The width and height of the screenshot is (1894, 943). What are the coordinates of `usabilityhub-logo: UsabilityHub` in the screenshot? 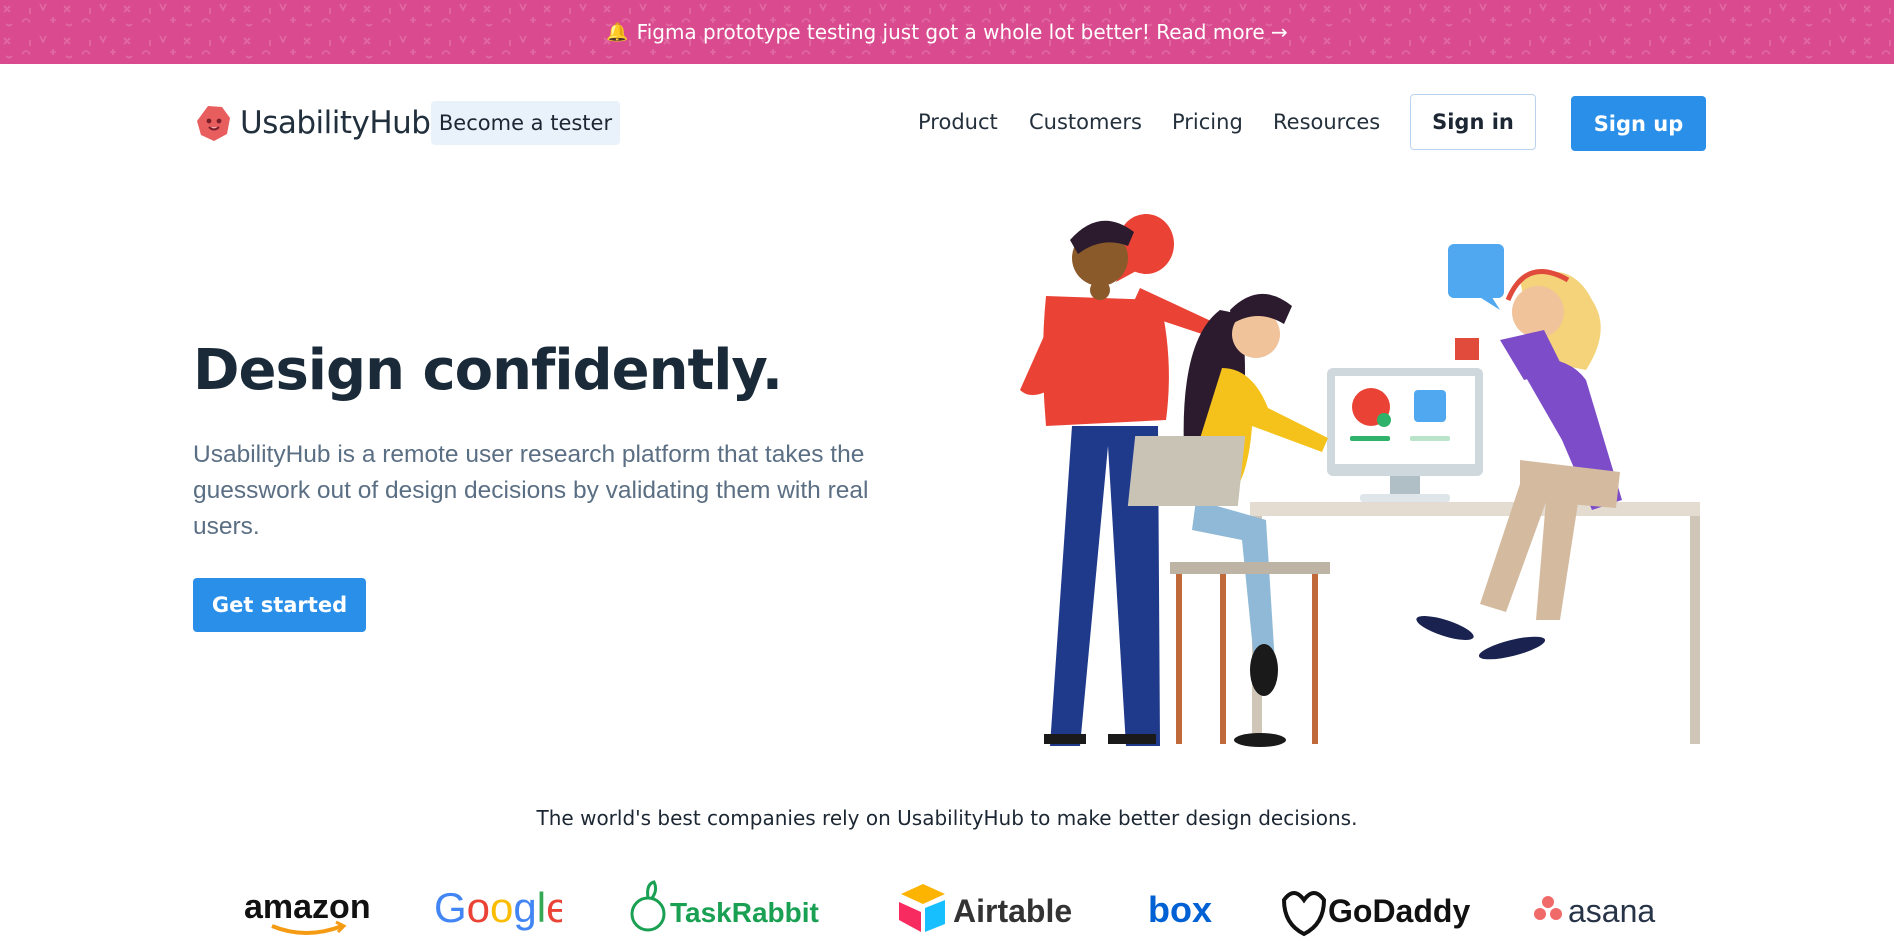 It's located at (313, 123).